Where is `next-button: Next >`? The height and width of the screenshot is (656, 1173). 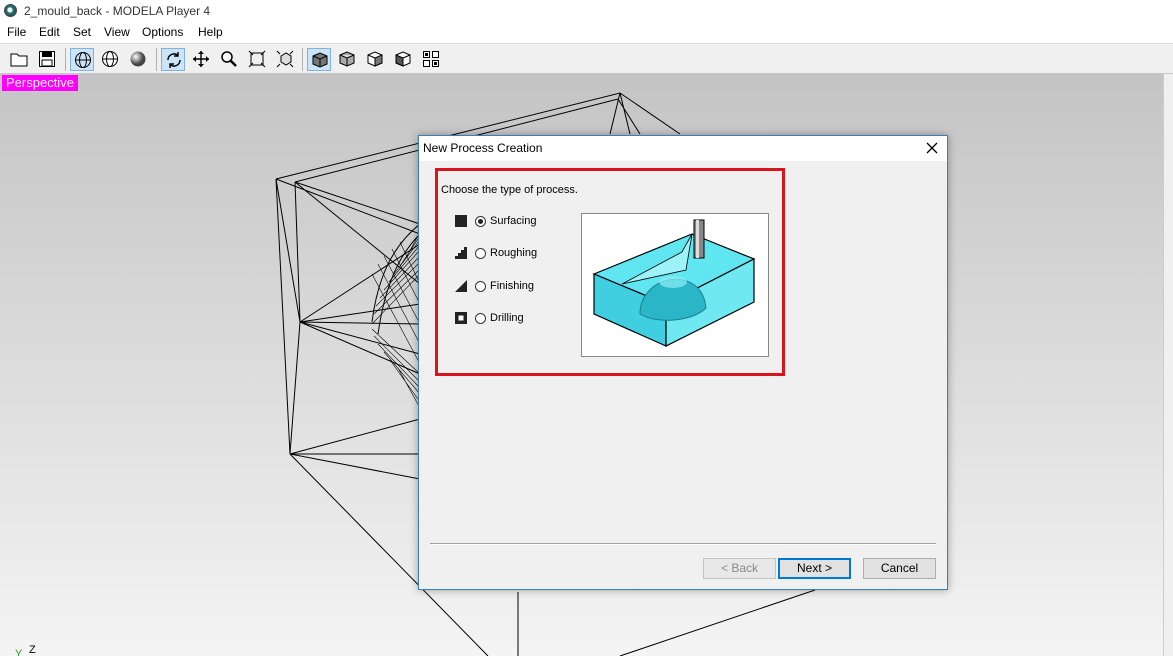 next-button: Next > is located at coordinates (814, 568).